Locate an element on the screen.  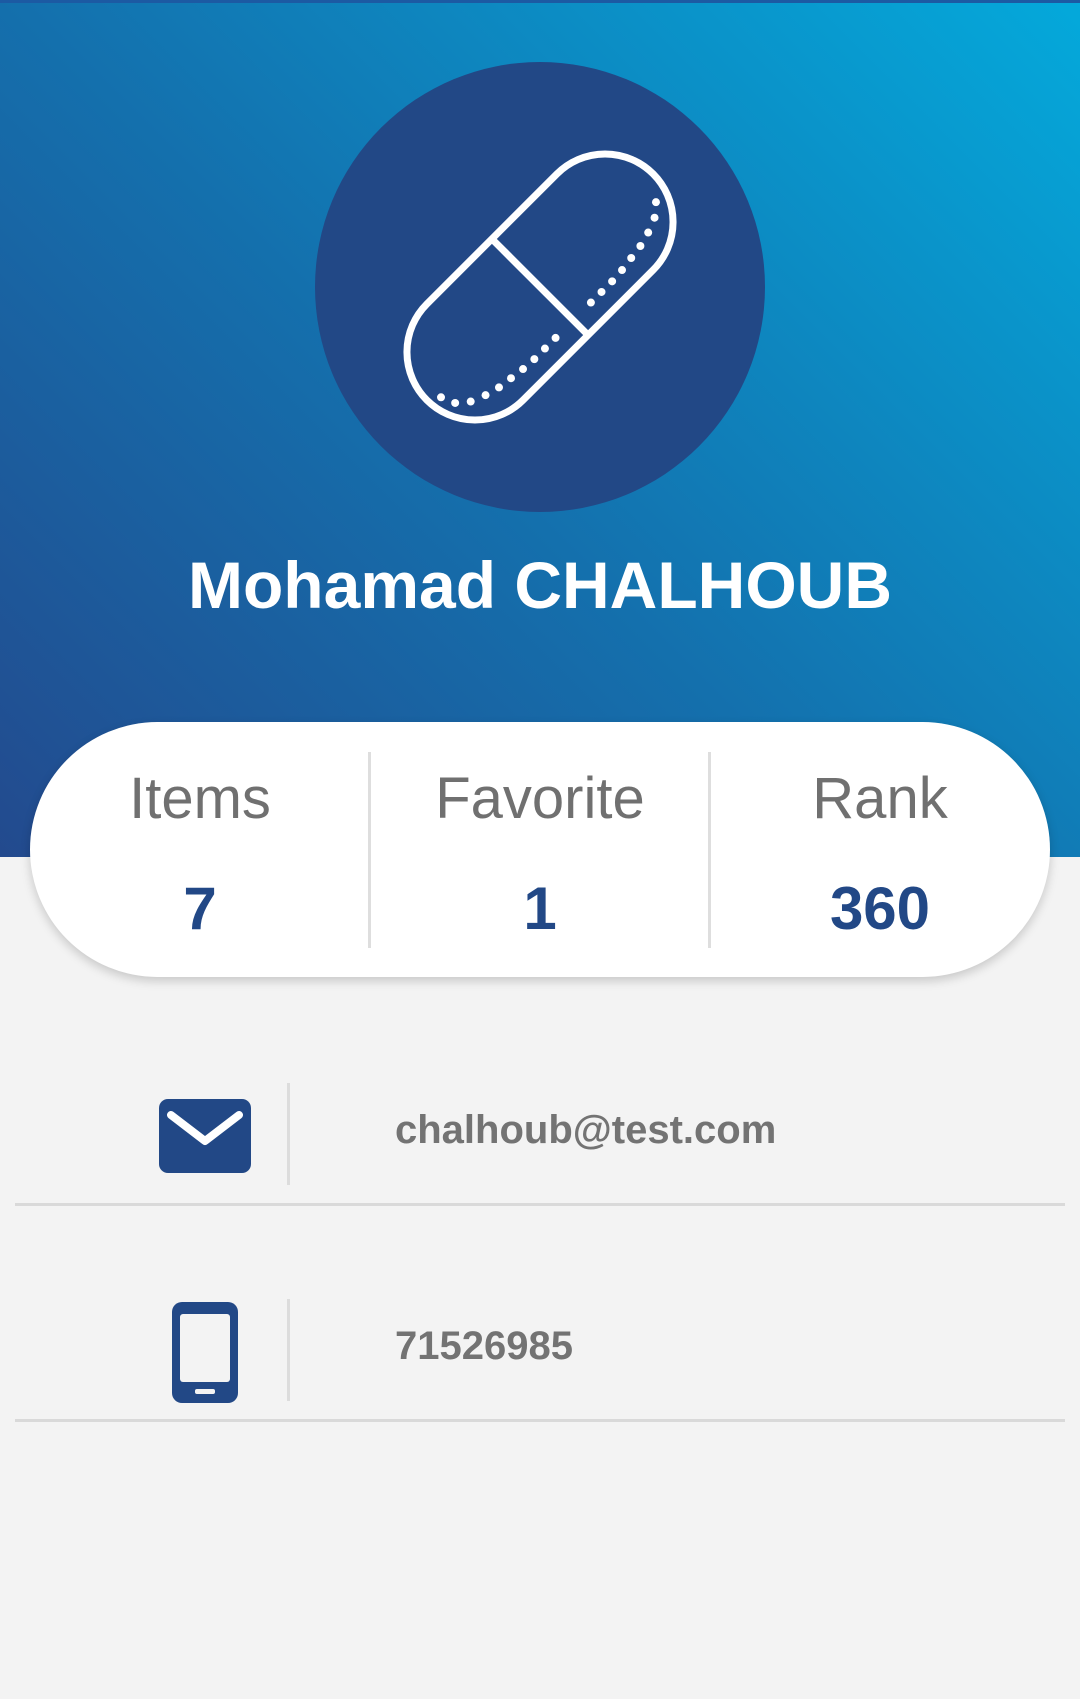
phone-row: 71526985 is located at coordinates (540, 1360).